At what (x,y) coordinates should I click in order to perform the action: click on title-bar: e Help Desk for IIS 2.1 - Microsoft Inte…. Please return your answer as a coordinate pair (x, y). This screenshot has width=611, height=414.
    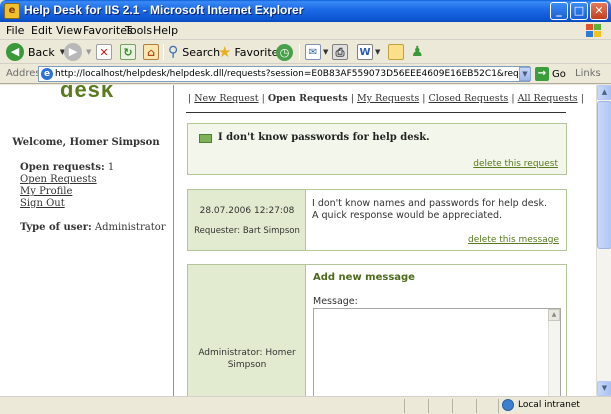
    Looking at the image, I should click on (305, 11).